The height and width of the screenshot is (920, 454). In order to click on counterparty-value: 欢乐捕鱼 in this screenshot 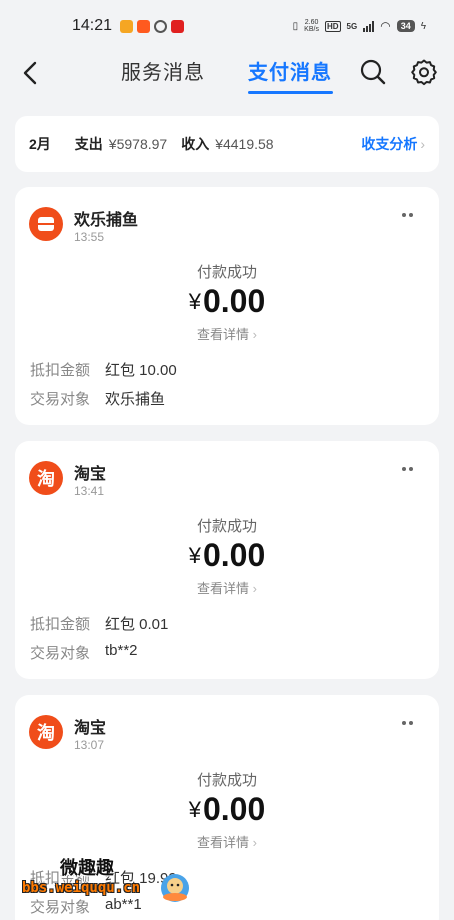, I will do `click(135, 399)`.